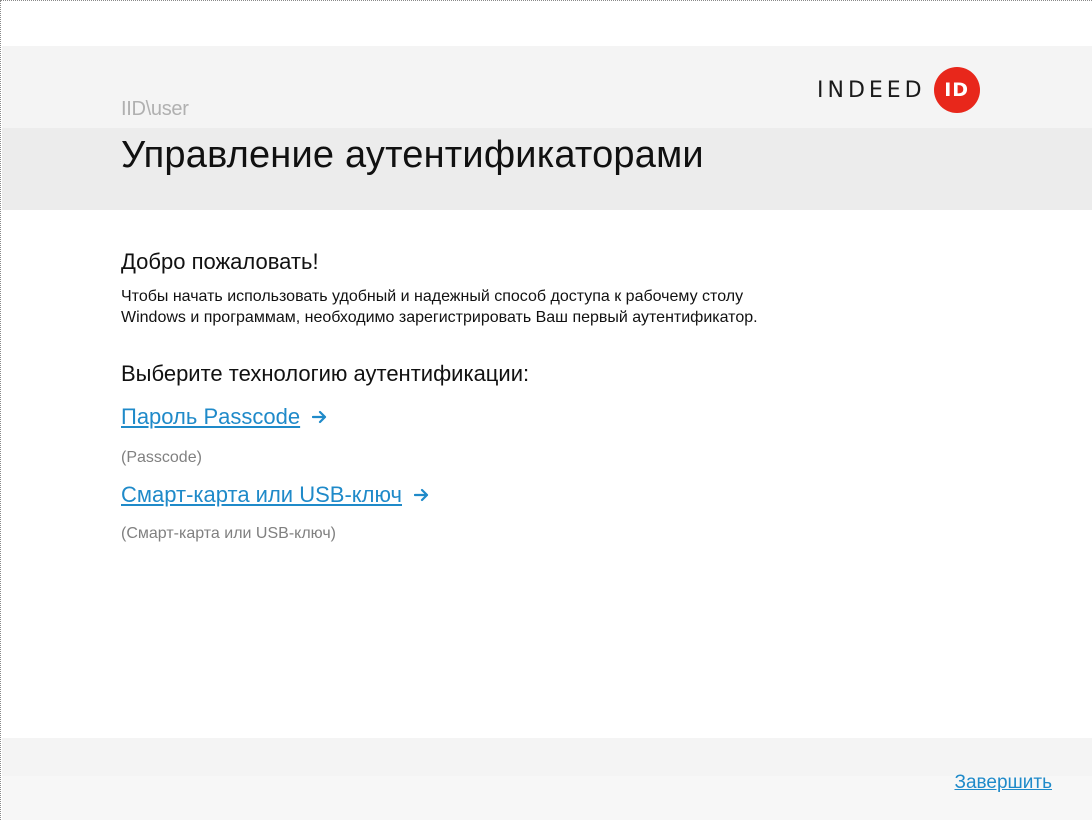  What do you see at coordinates (261, 494) in the screenshot?
I see `smartcard-method-label: Смарт-карта или USB-ключ` at bounding box center [261, 494].